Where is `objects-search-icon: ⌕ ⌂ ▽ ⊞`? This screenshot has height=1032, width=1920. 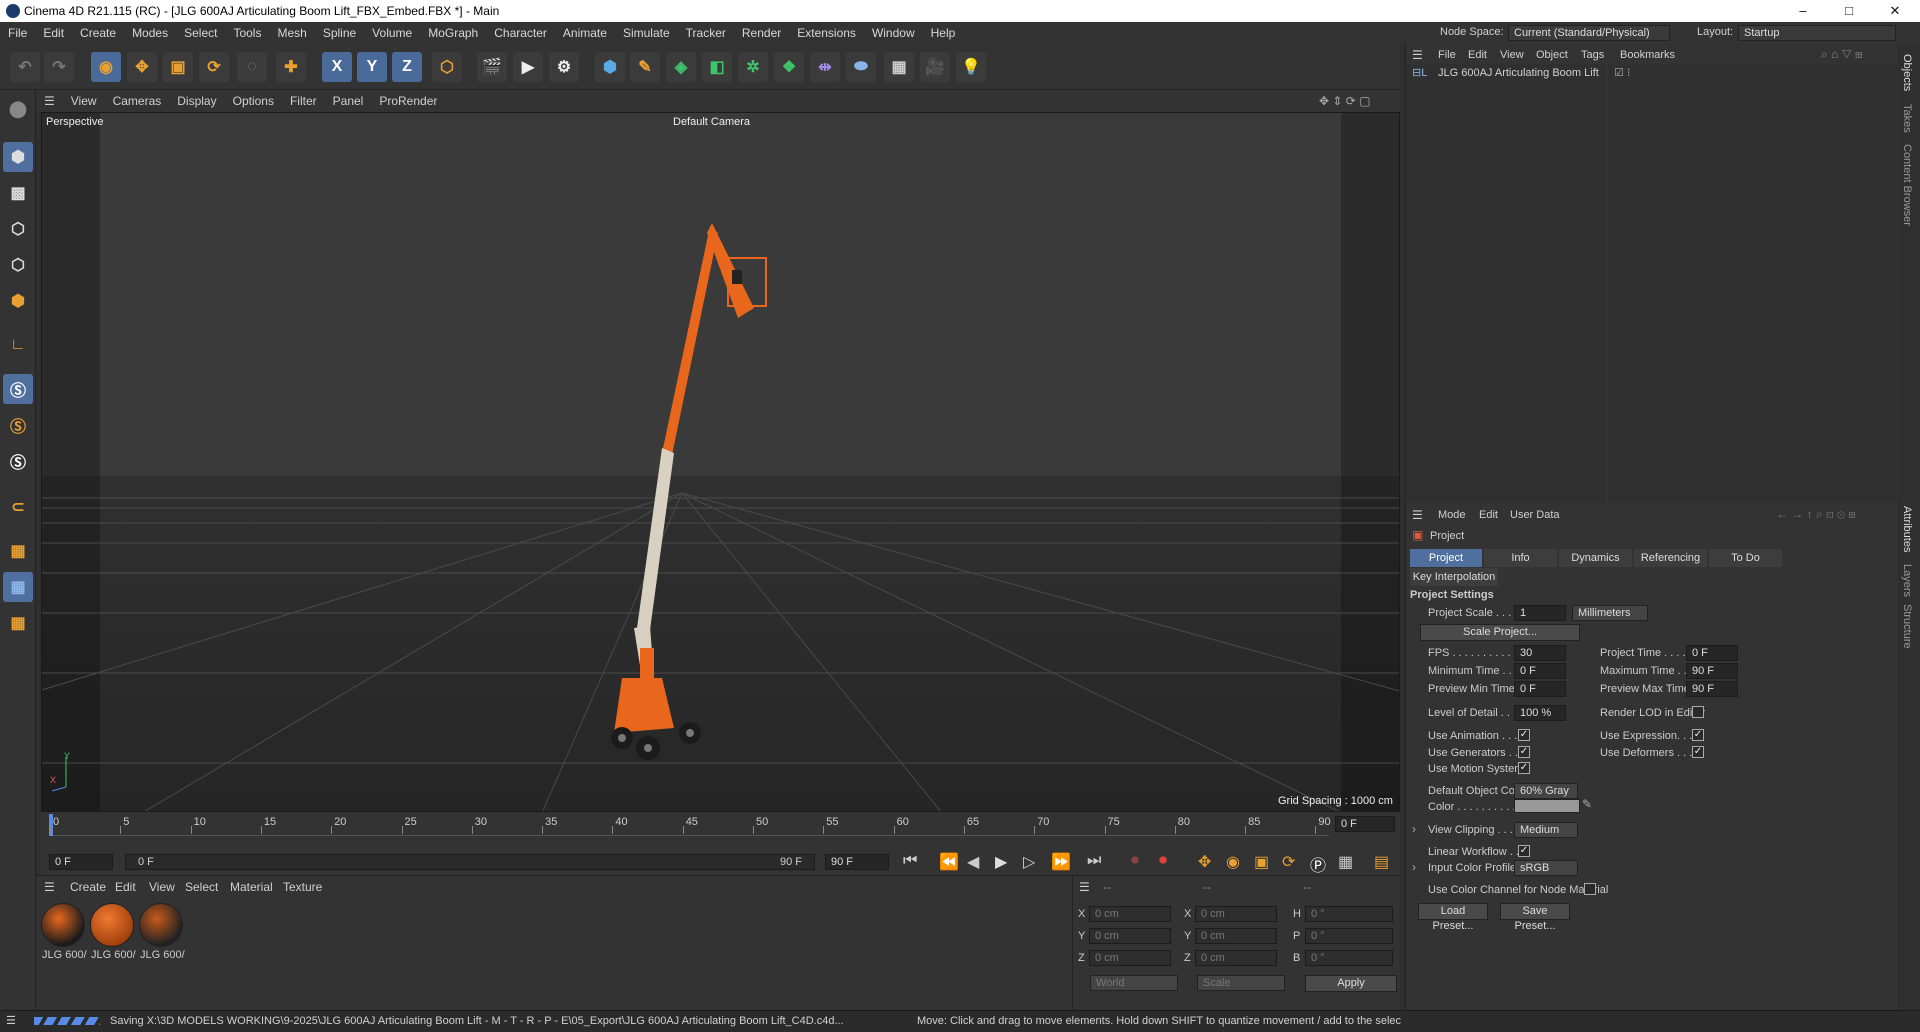
objects-search-icon: ⌕ ⌂ ▽ ⊞ is located at coordinates (1842, 54).